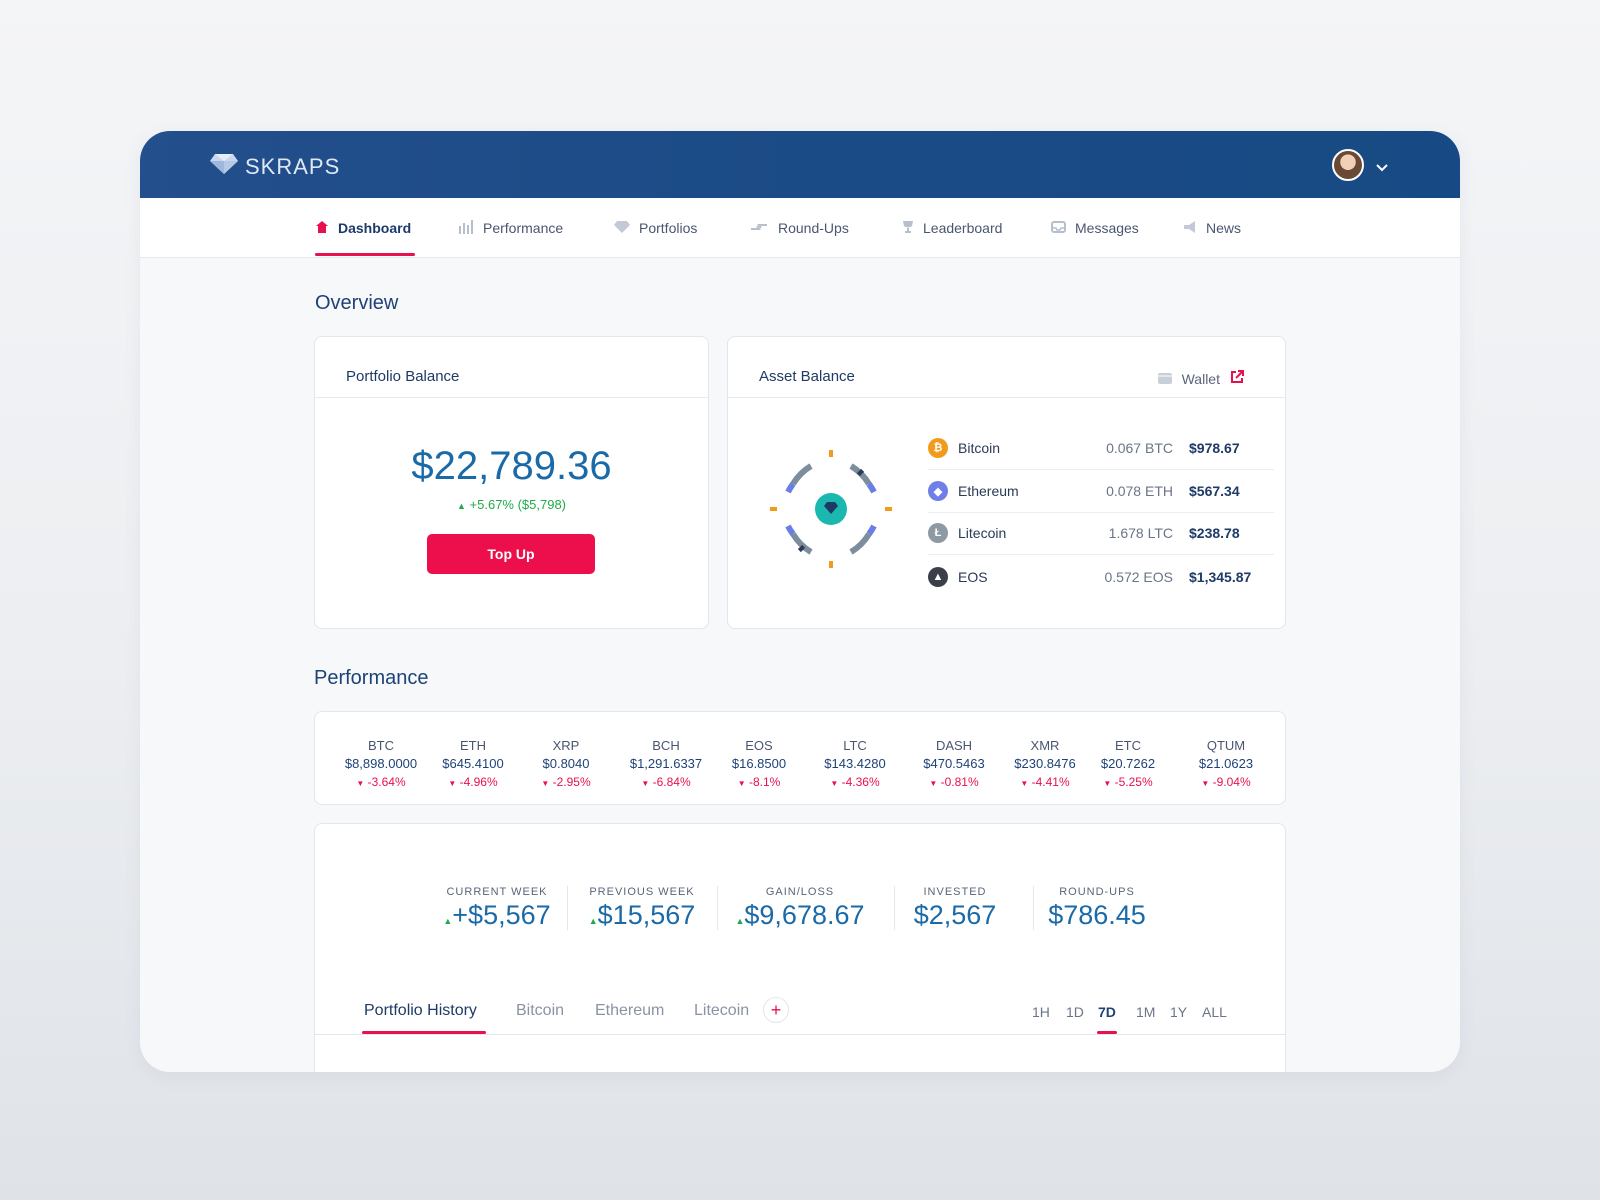  I want to click on stat-round-ups: ROUND-UPS $786.45, so click(1097, 908).